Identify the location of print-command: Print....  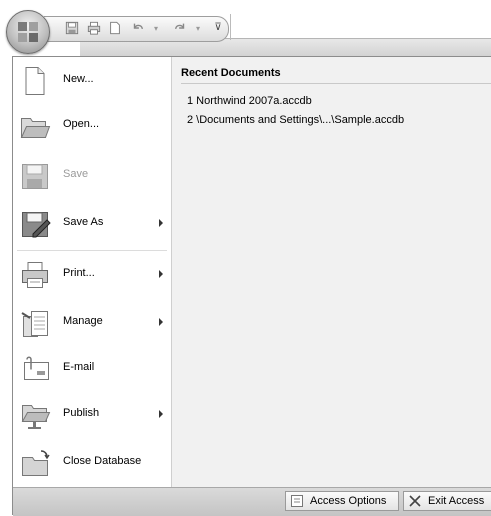
(92, 275).